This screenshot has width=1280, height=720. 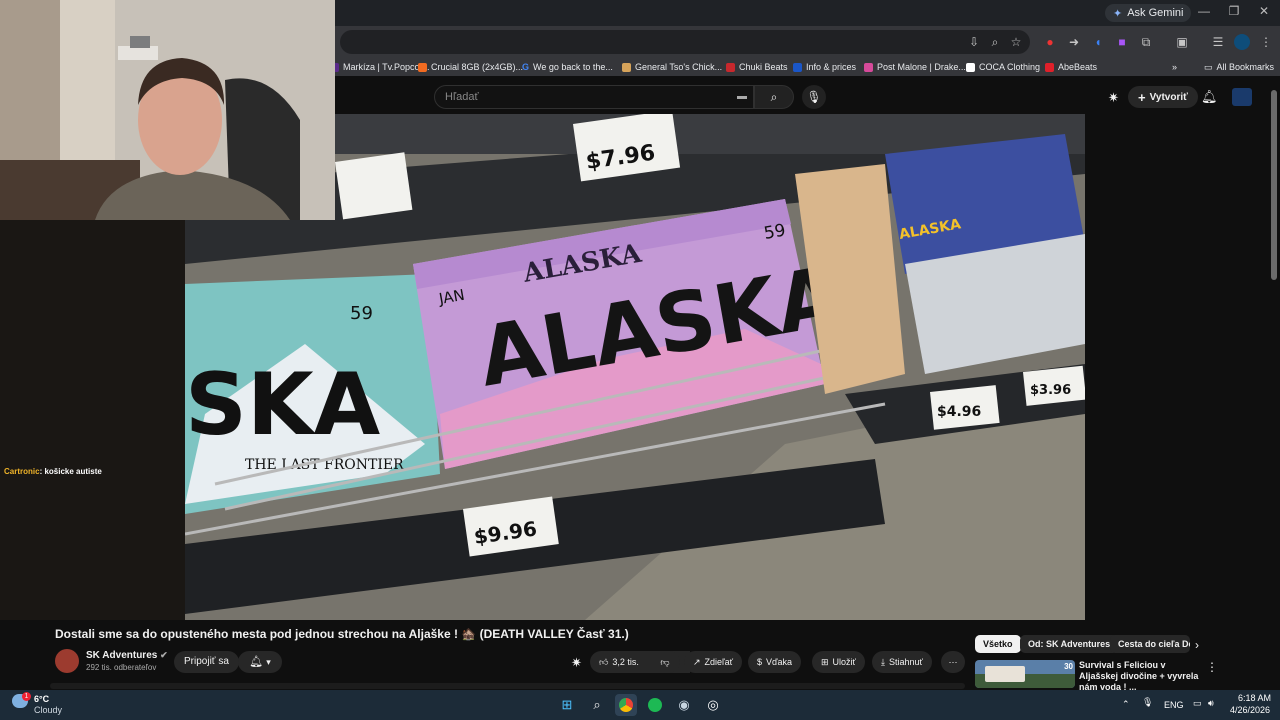 What do you see at coordinates (1182, 42) in the screenshot?
I see `tab-search-icon: ▣` at bounding box center [1182, 42].